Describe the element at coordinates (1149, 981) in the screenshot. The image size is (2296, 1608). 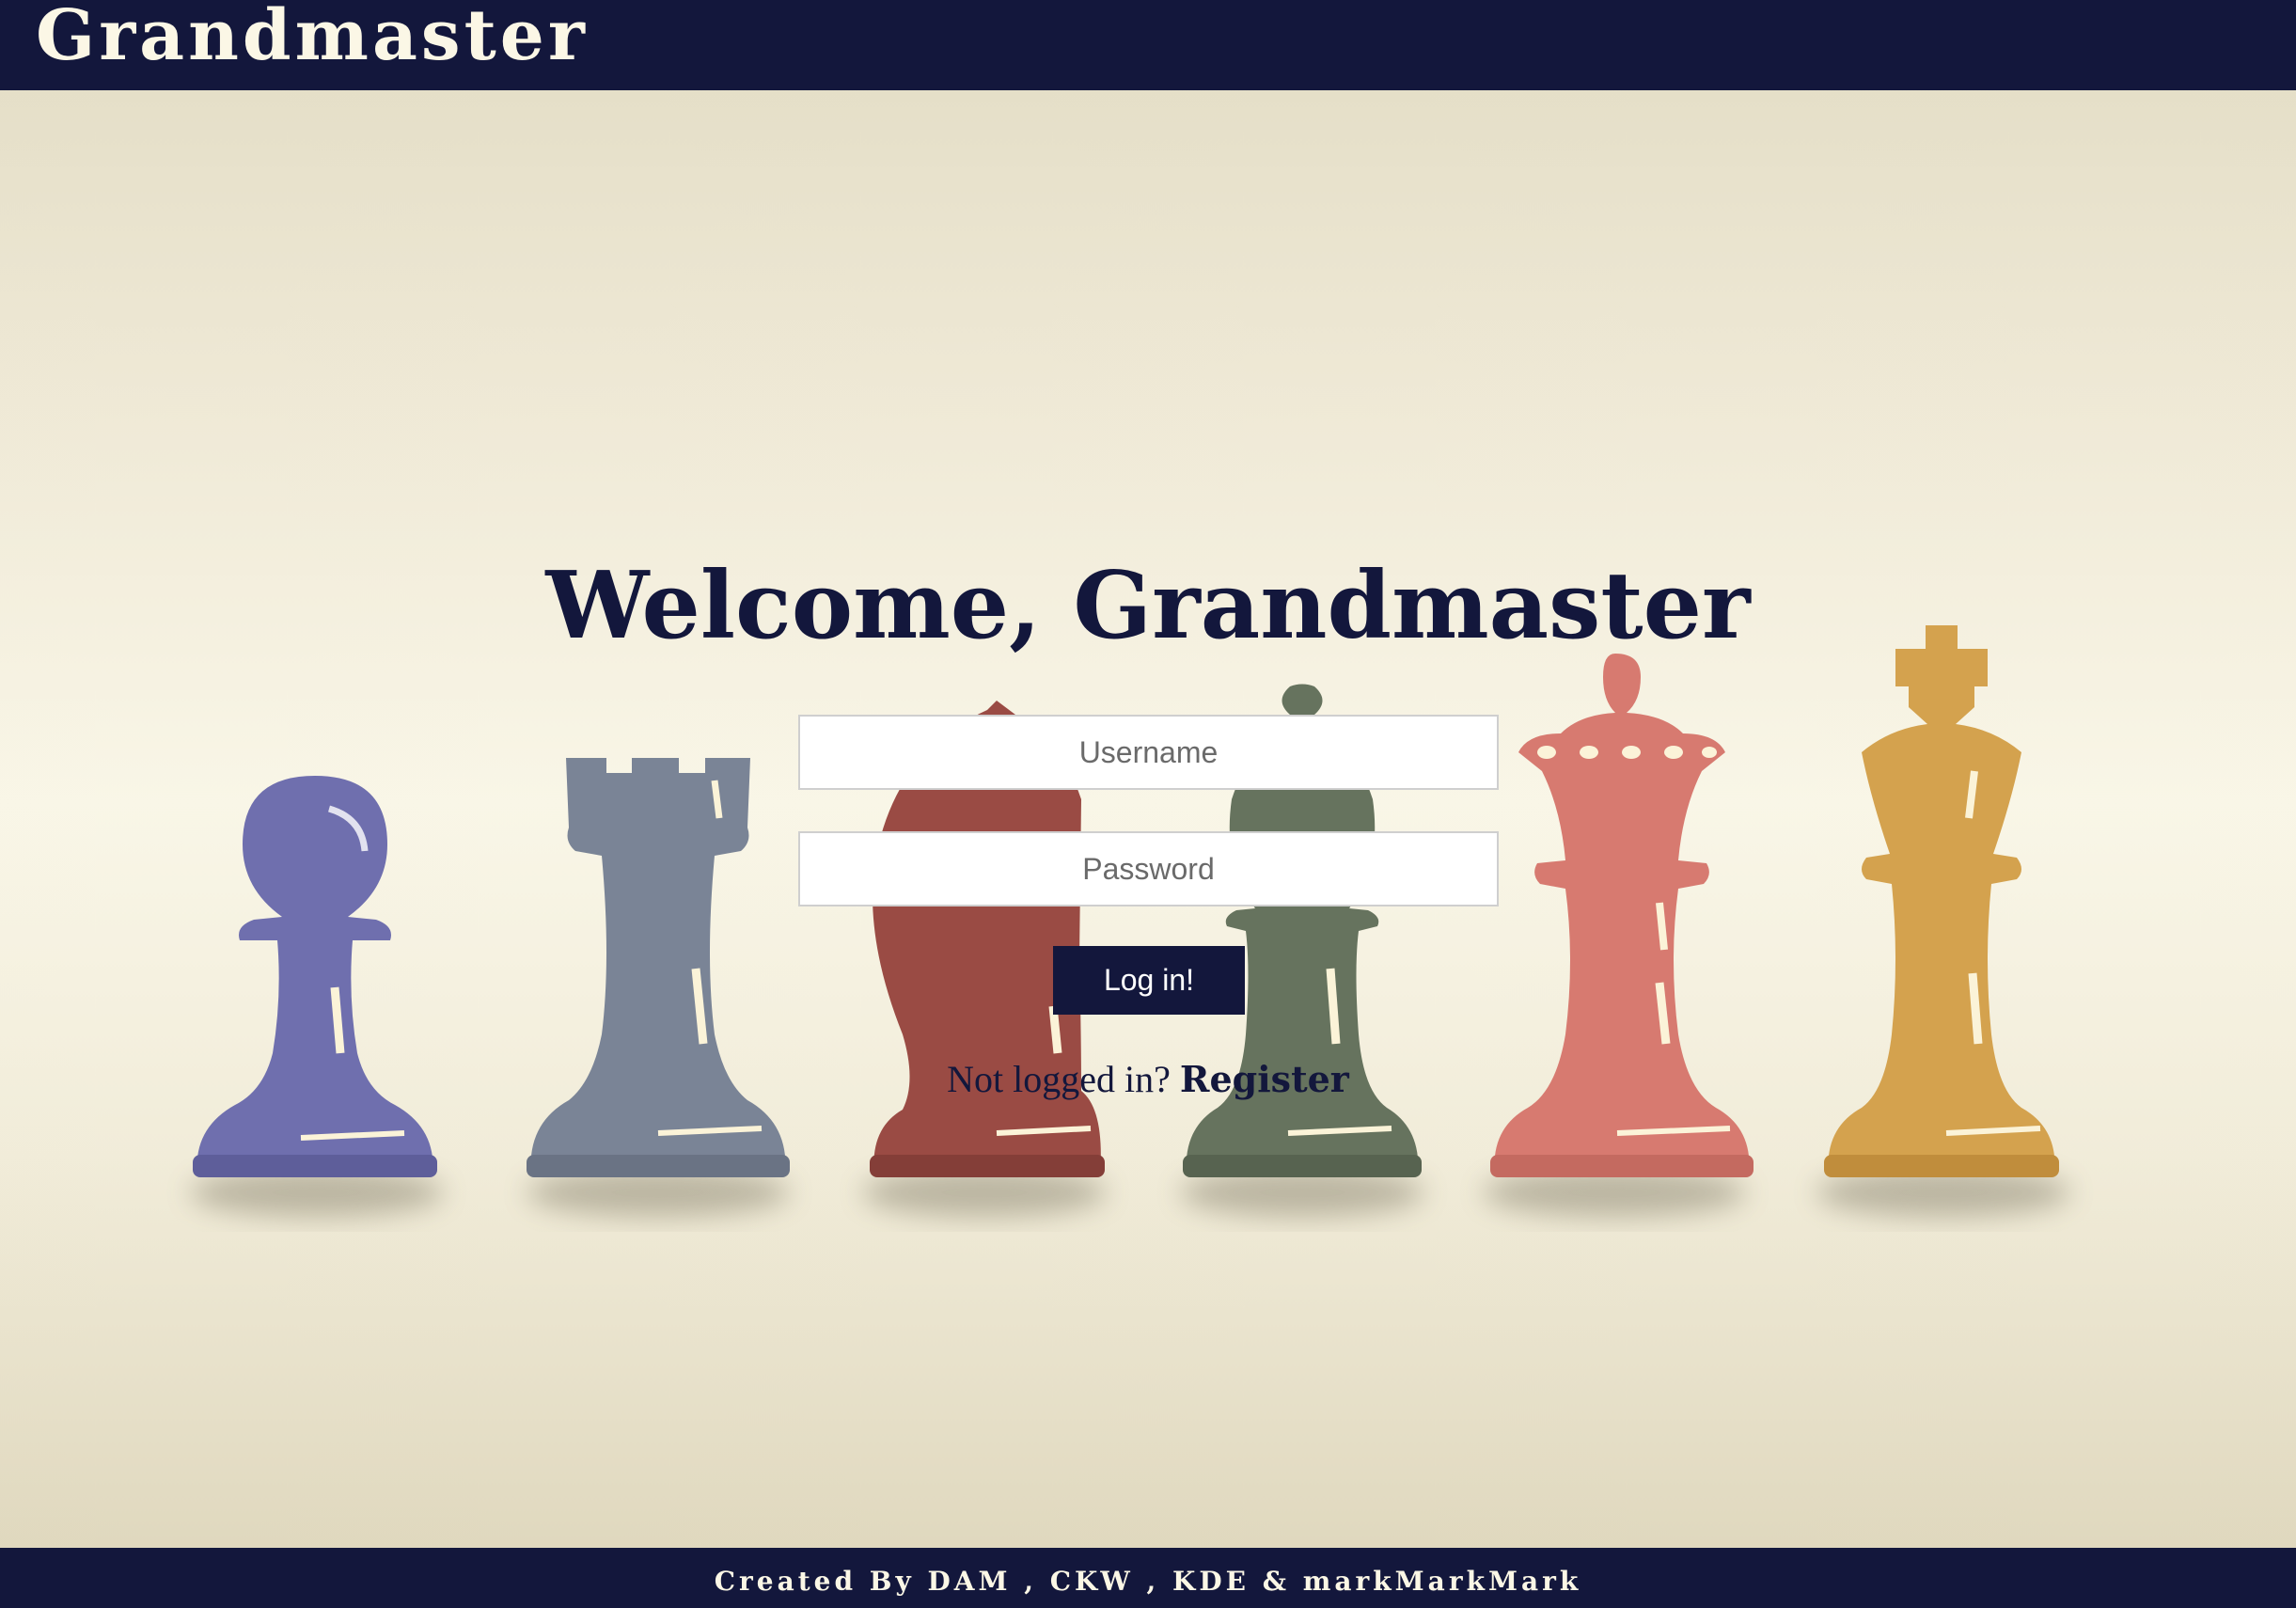
I see `login-button: Log in!` at that location.